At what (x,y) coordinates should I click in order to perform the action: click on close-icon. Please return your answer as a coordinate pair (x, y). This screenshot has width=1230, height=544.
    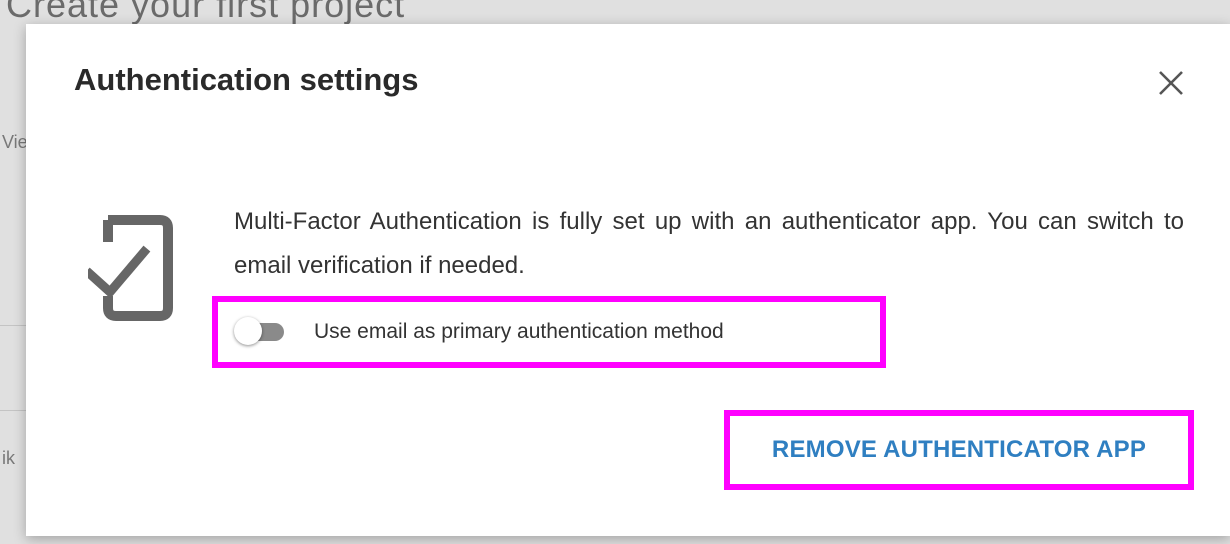
    Looking at the image, I should click on (1171, 83).